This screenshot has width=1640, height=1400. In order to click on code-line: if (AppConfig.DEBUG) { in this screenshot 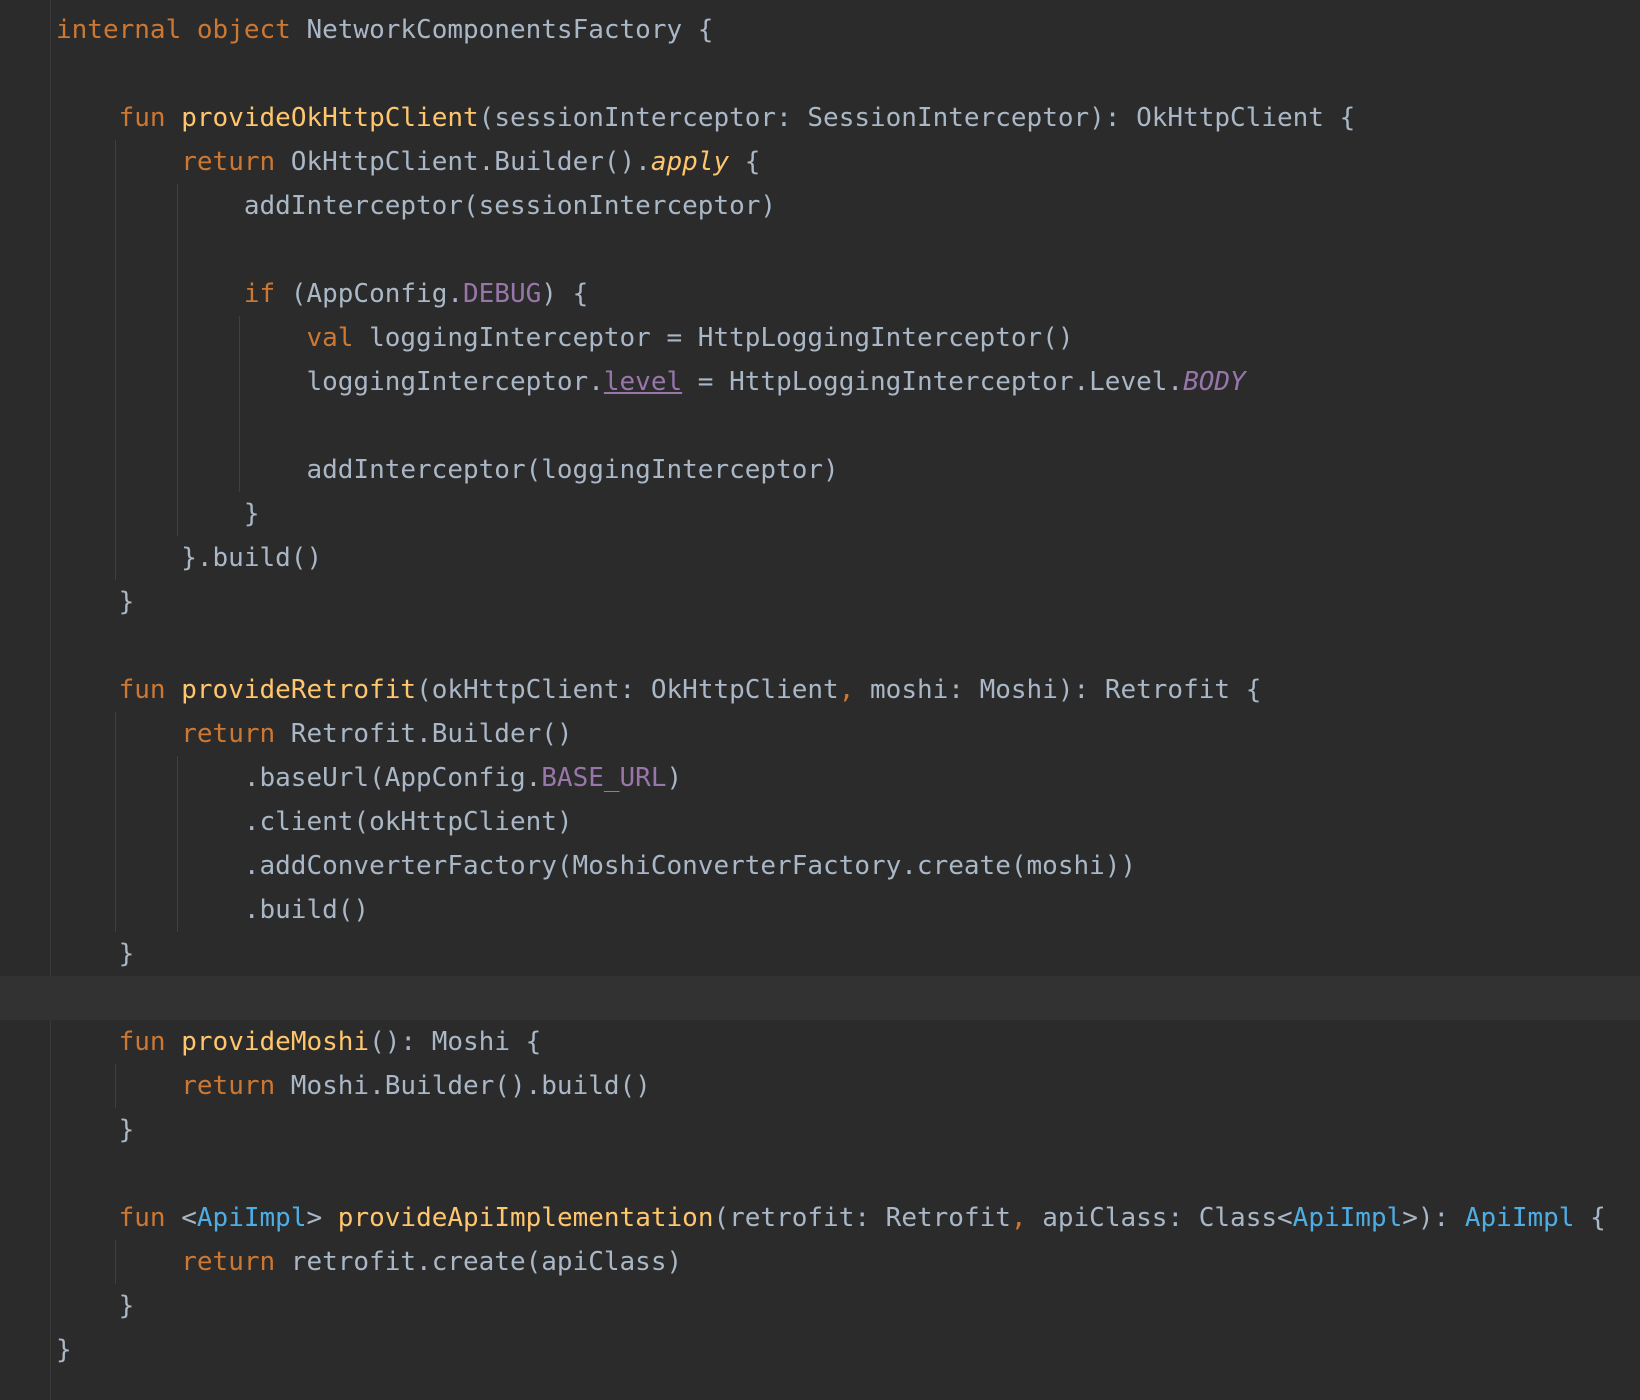, I will do `click(831, 294)`.